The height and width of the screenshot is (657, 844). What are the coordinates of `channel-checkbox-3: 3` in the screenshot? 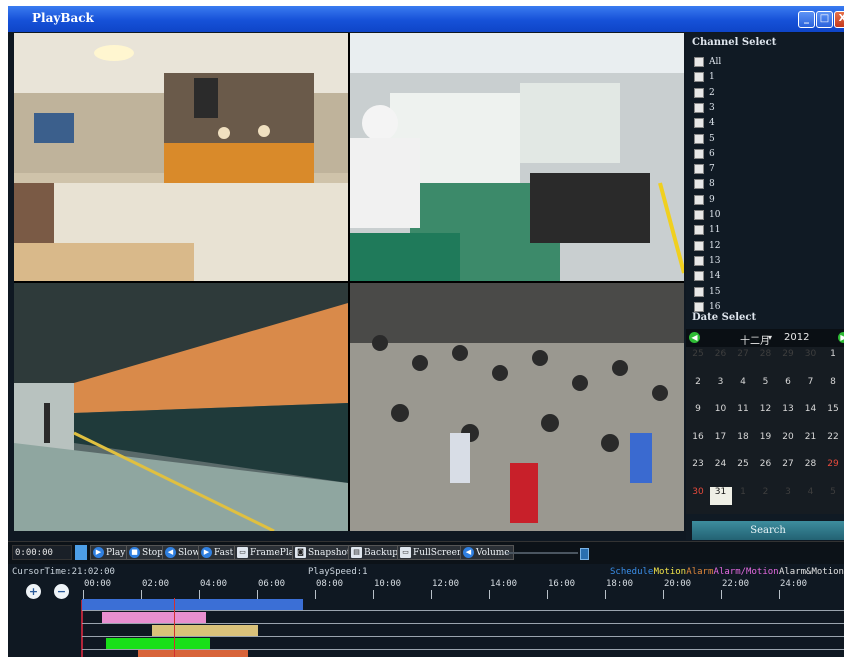 It's located at (704, 108).